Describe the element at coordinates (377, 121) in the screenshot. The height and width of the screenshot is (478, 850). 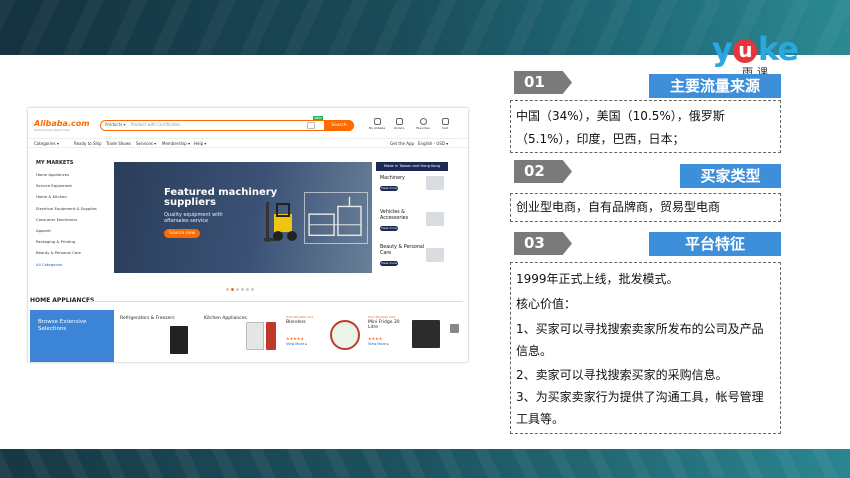
I see `user-icon` at that location.